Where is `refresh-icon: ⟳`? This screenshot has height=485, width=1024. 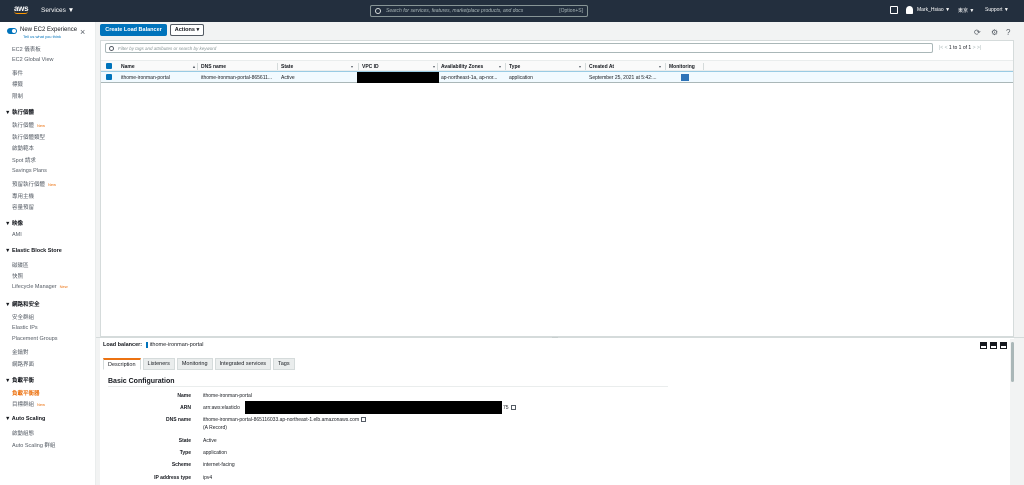 refresh-icon: ⟳ is located at coordinates (977, 32).